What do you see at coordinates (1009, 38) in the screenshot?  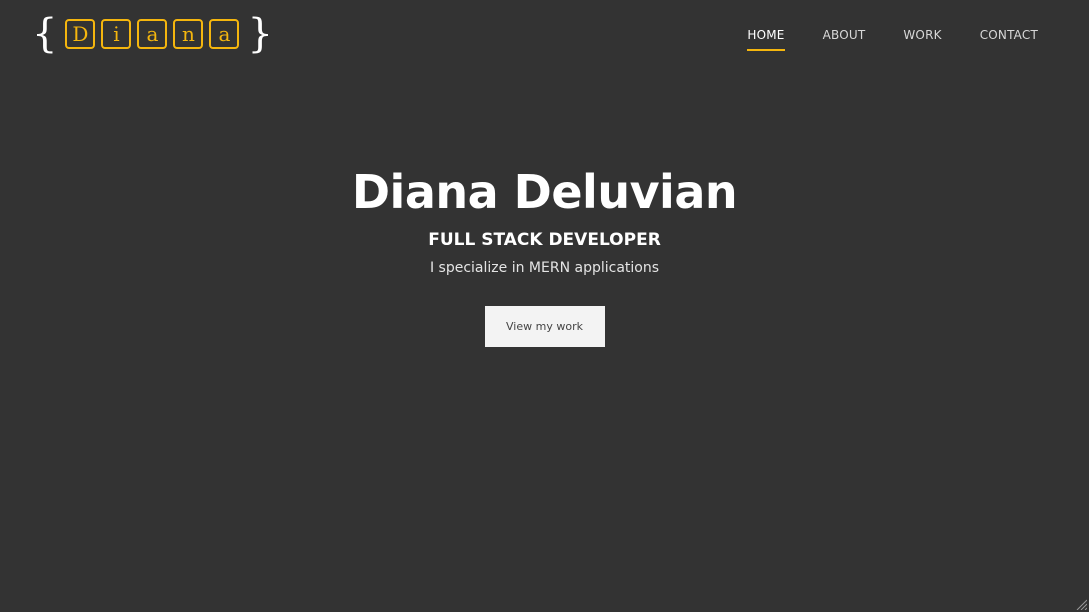 I see `nav-item-contact: CONTACT` at bounding box center [1009, 38].